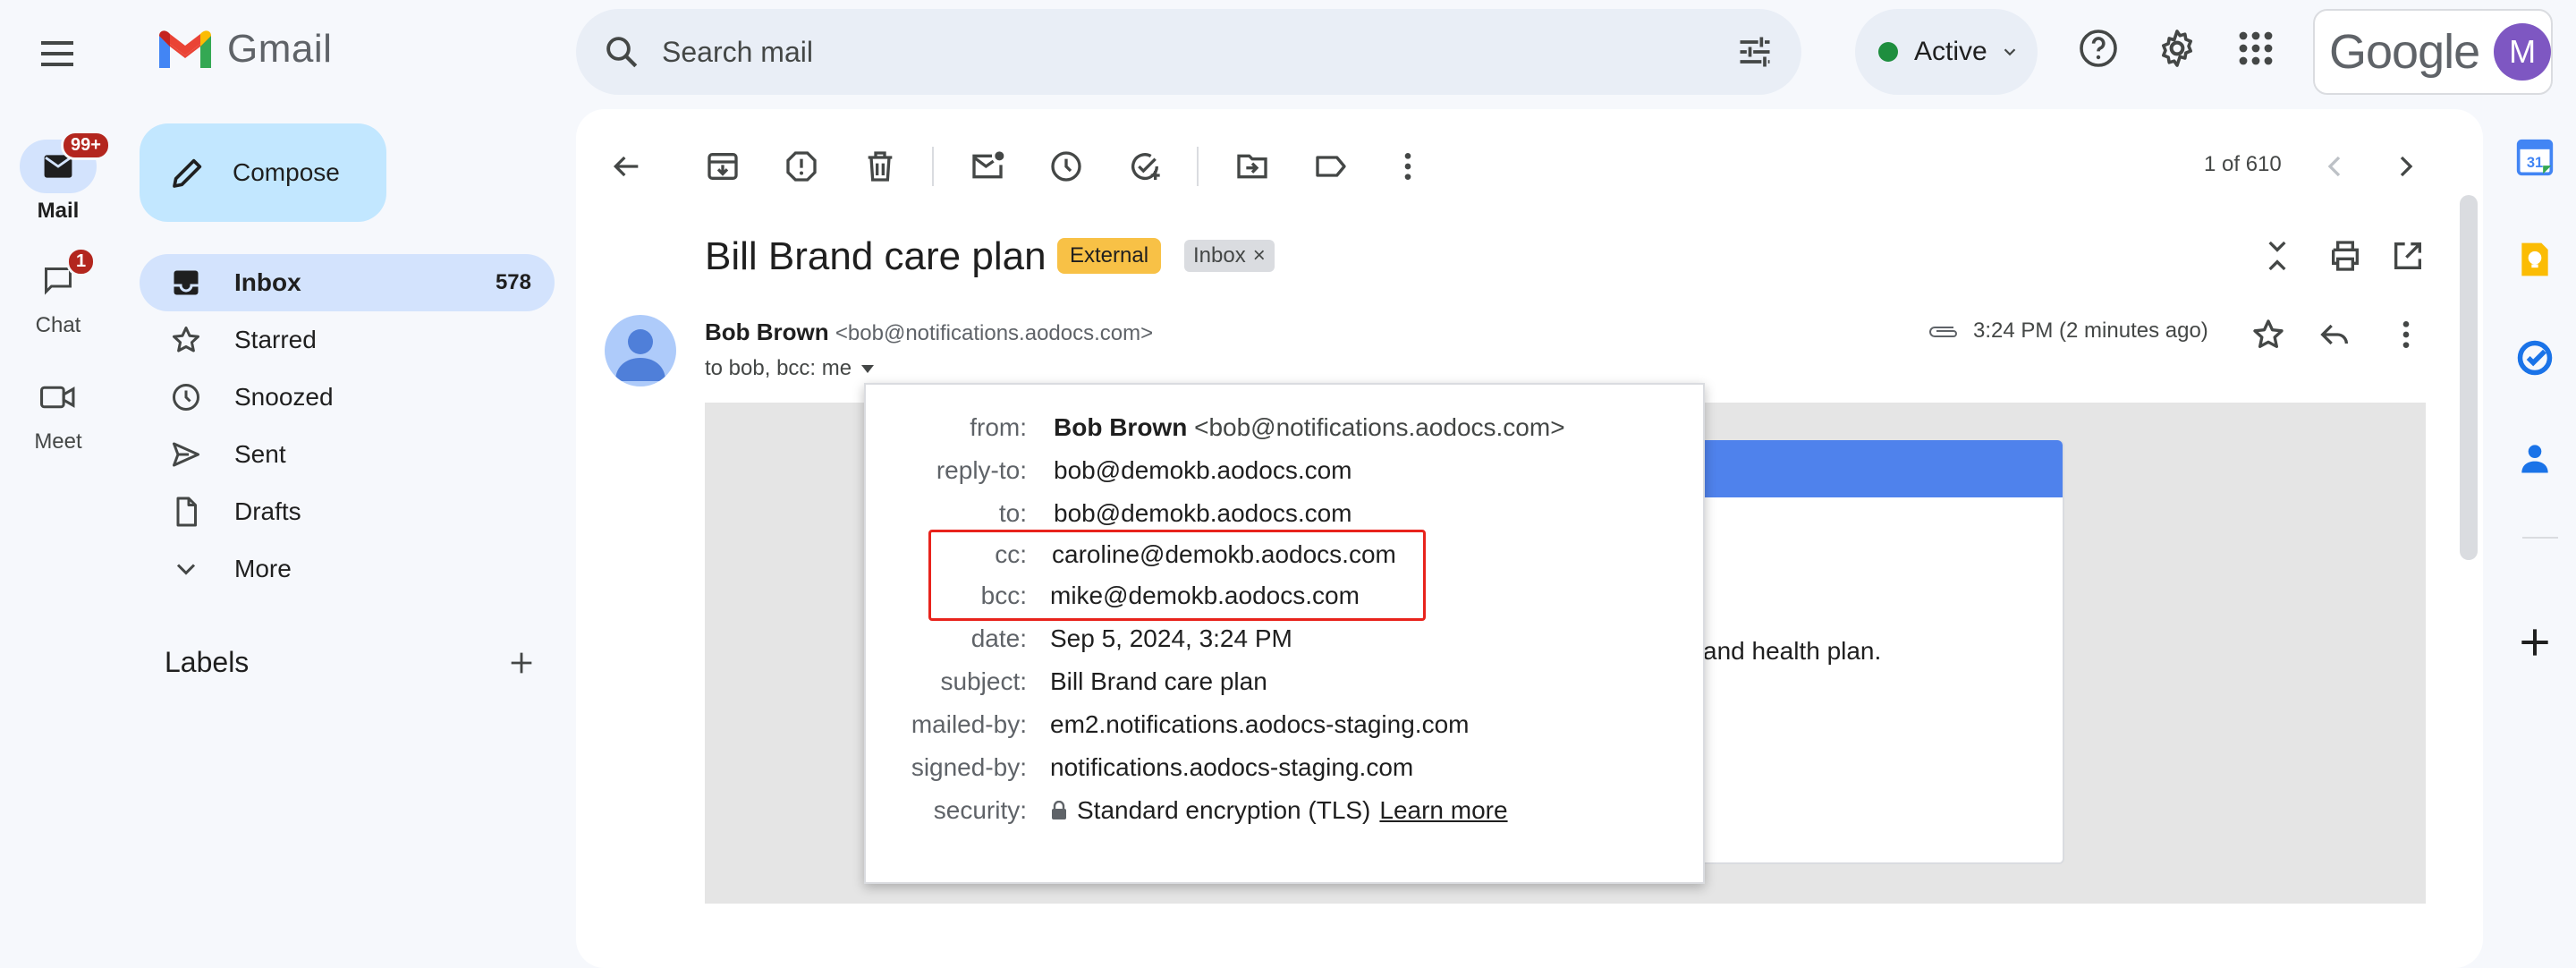 This screenshot has width=2576, height=968. What do you see at coordinates (58, 177) in the screenshot?
I see `rail-item-mail: 99+ Mail` at bounding box center [58, 177].